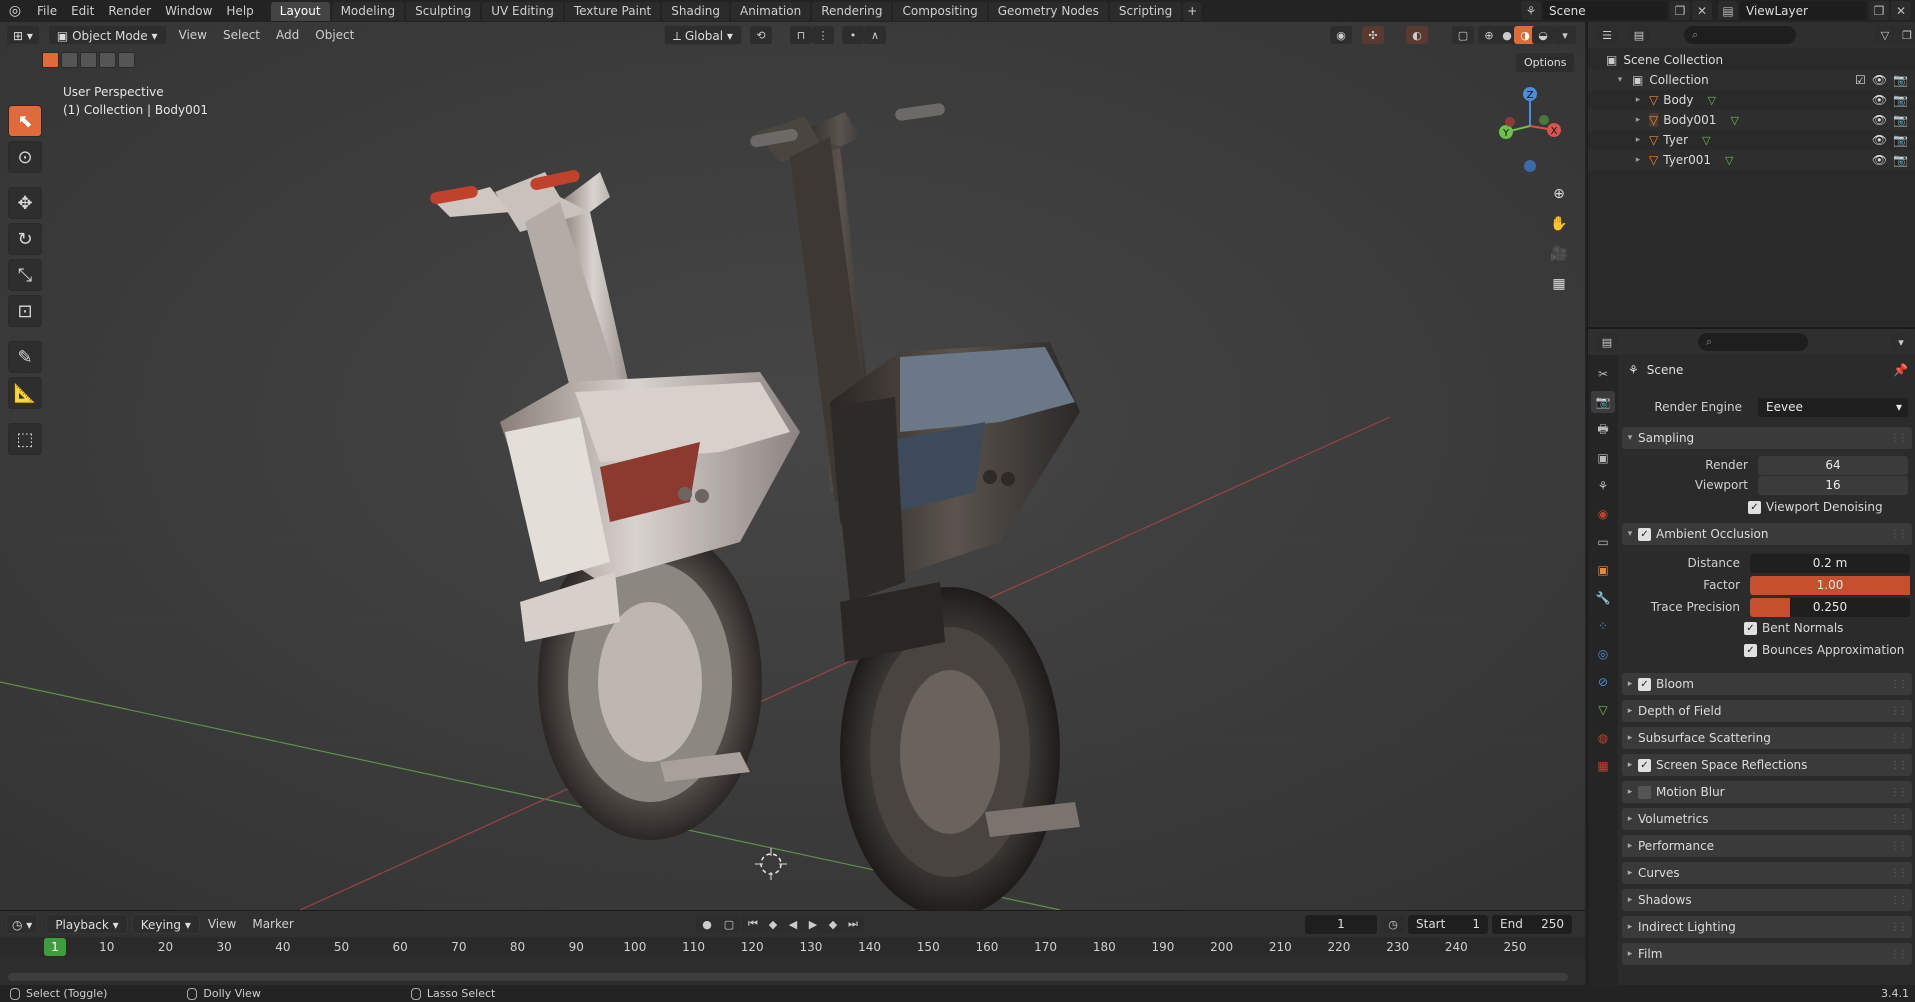 This screenshot has height=1002, width=1915. Describe the element at coordinates (1532, 924) in the screenshot. I see `end-frame-field: End 250` at that location.